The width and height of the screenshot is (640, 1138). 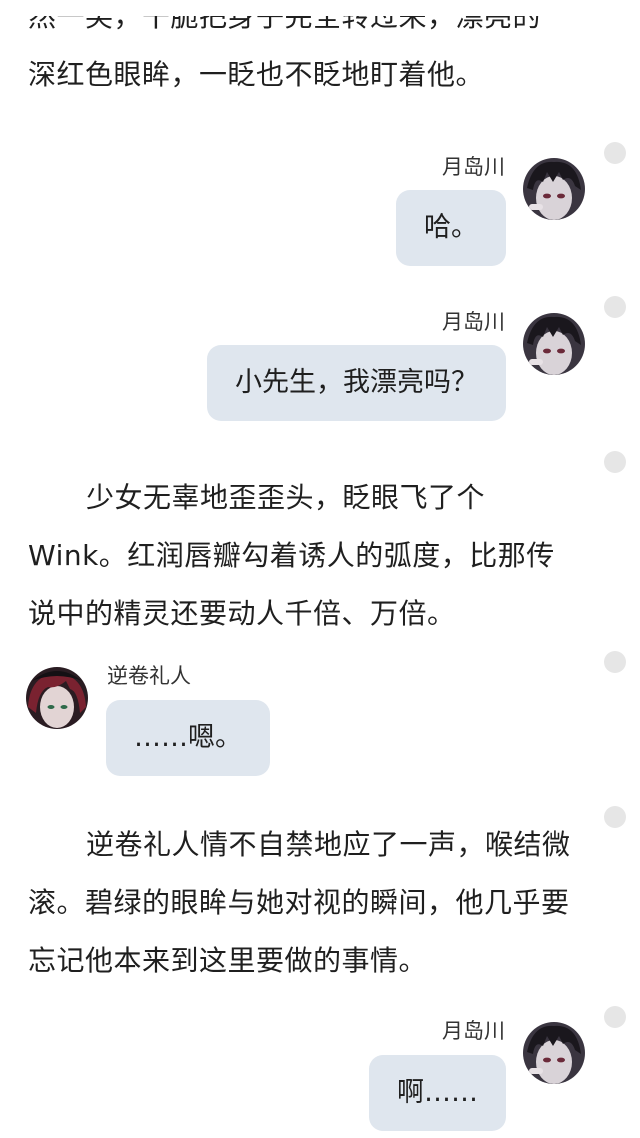 I want to click on chat-bubble: 哈。, so click(x=451, y=228).